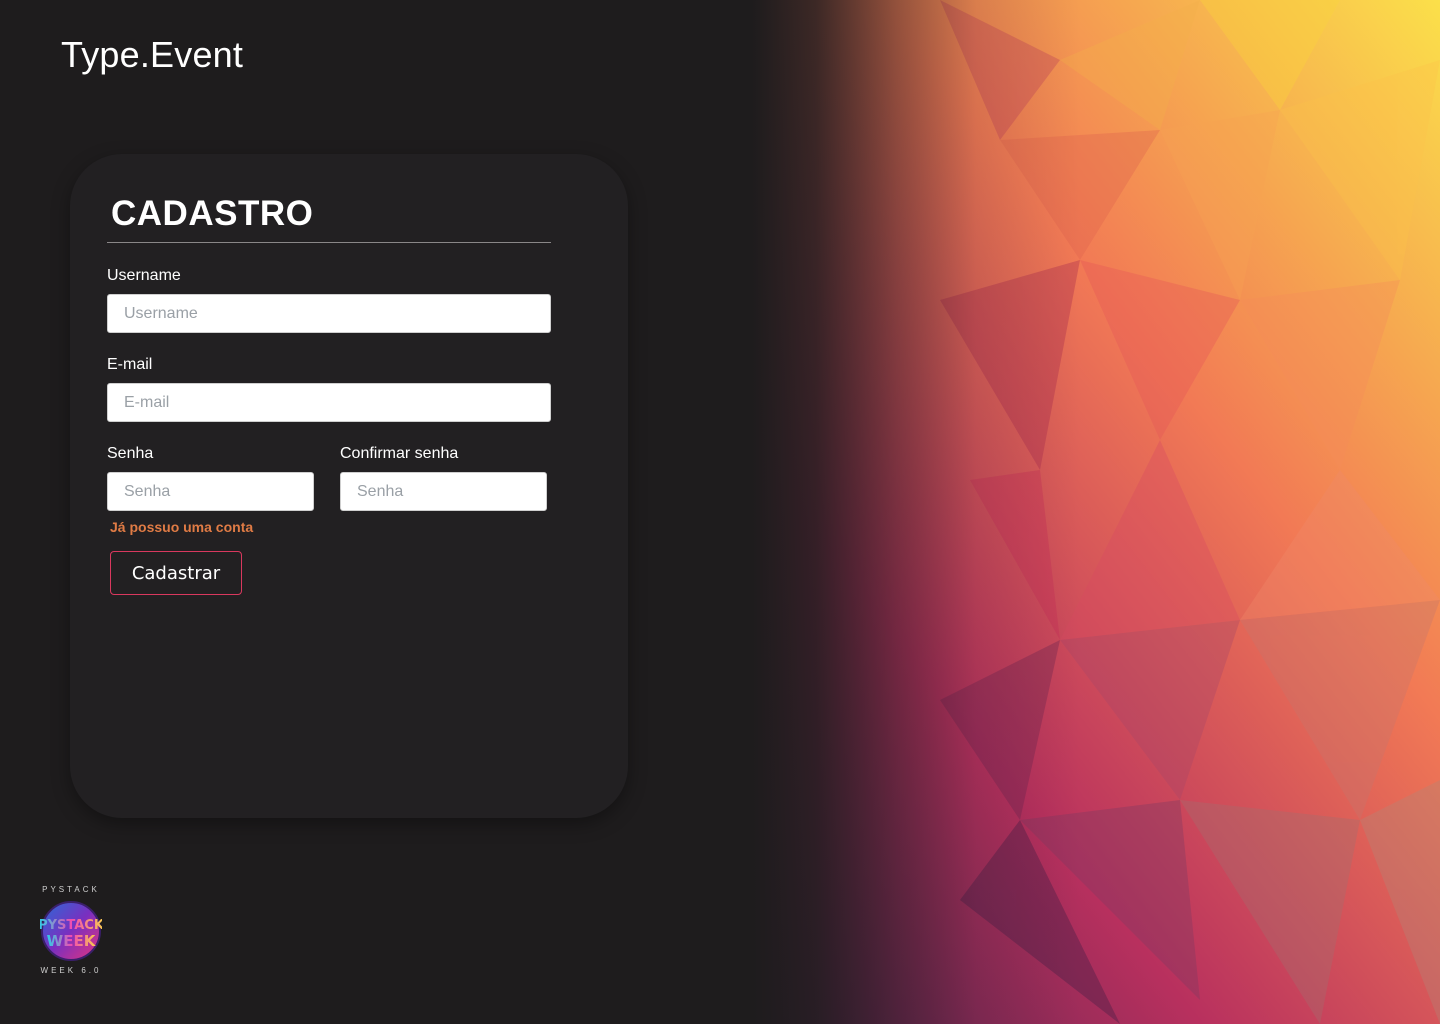  Describe the element at coordinates (71, 889) in the screenshot. I see `brand-top-text: PYSTACK` at that location.